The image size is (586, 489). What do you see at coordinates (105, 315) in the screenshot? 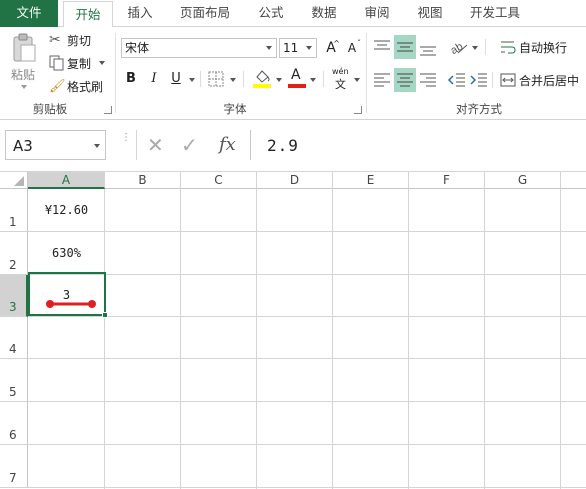
I see `fill-handle` at bounding box center [105, 315].